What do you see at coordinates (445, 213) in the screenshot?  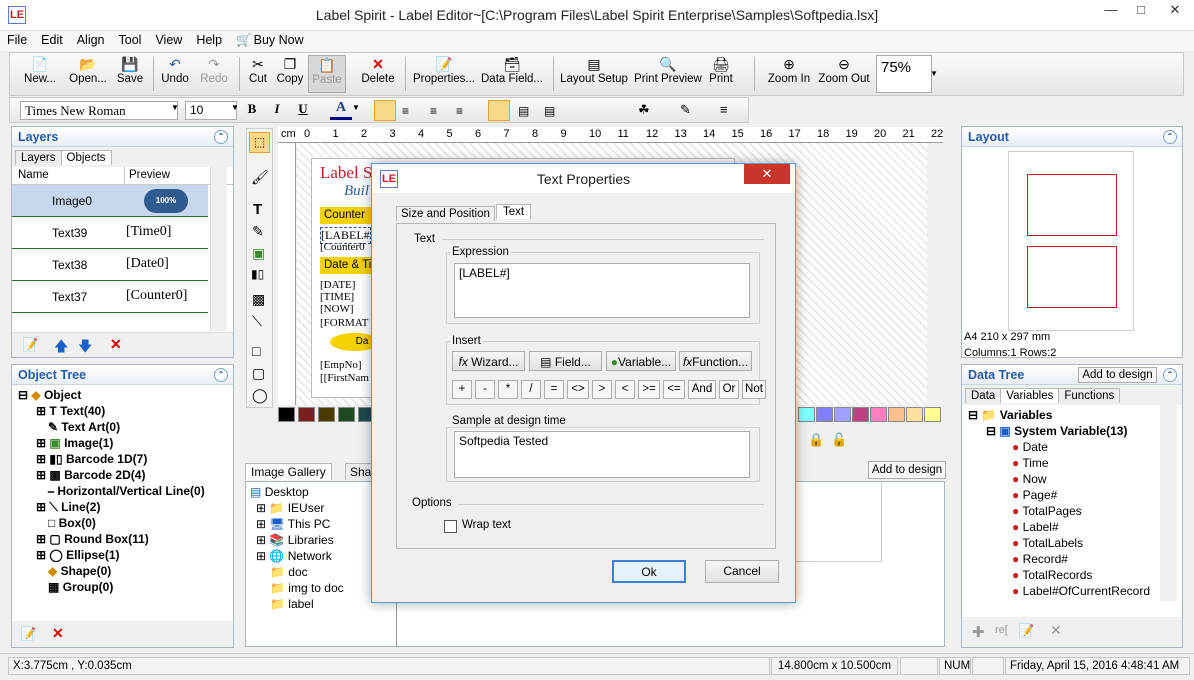 I see `tab-size-position: Size and Position` at bounding box center [445, 213].